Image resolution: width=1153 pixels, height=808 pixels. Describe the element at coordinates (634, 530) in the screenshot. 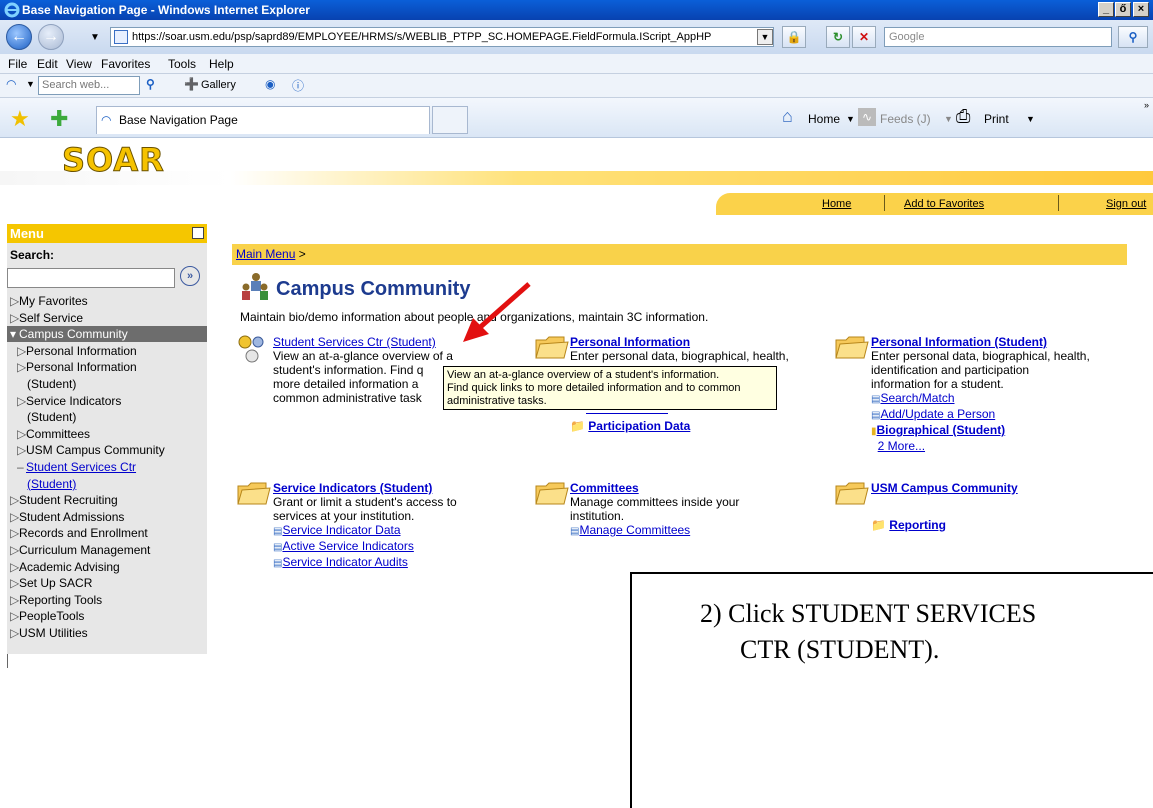

I see `manage-committees-link: Manage Committees` at that location.